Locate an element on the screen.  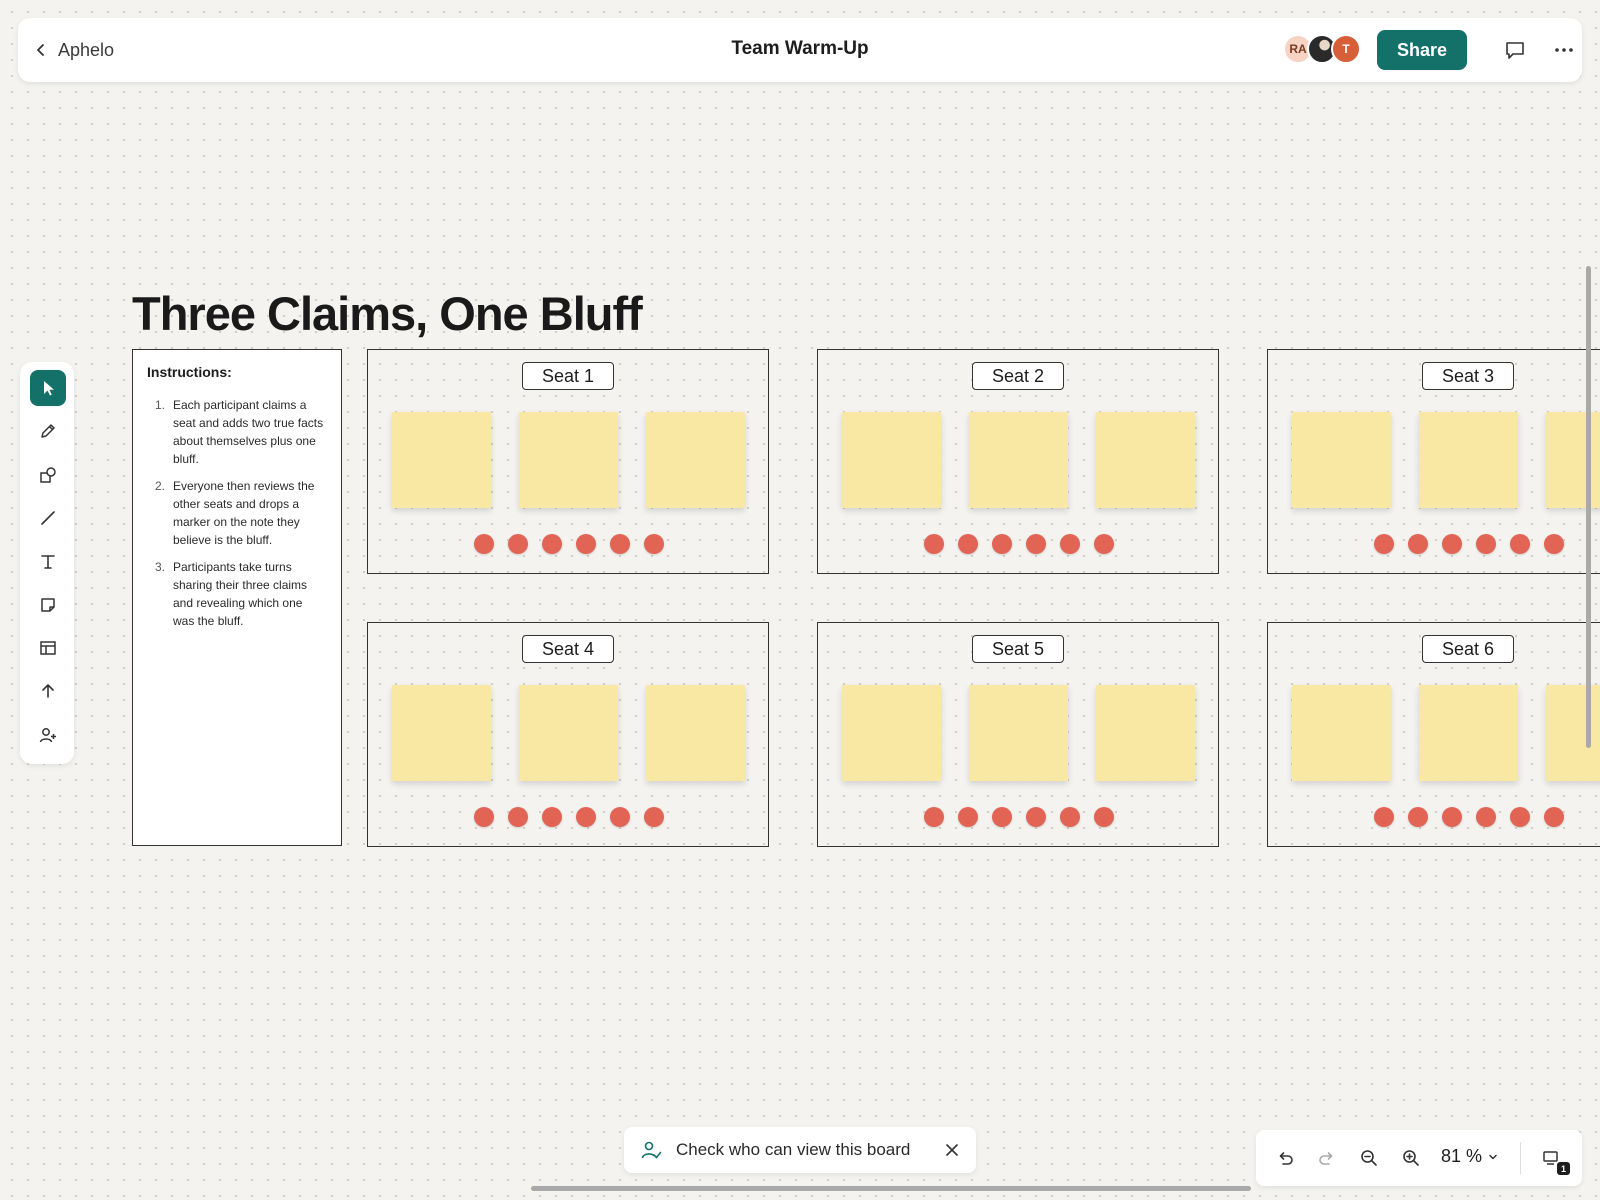
collaborator-avatars: RA T is located at coordinates (1328, 49).